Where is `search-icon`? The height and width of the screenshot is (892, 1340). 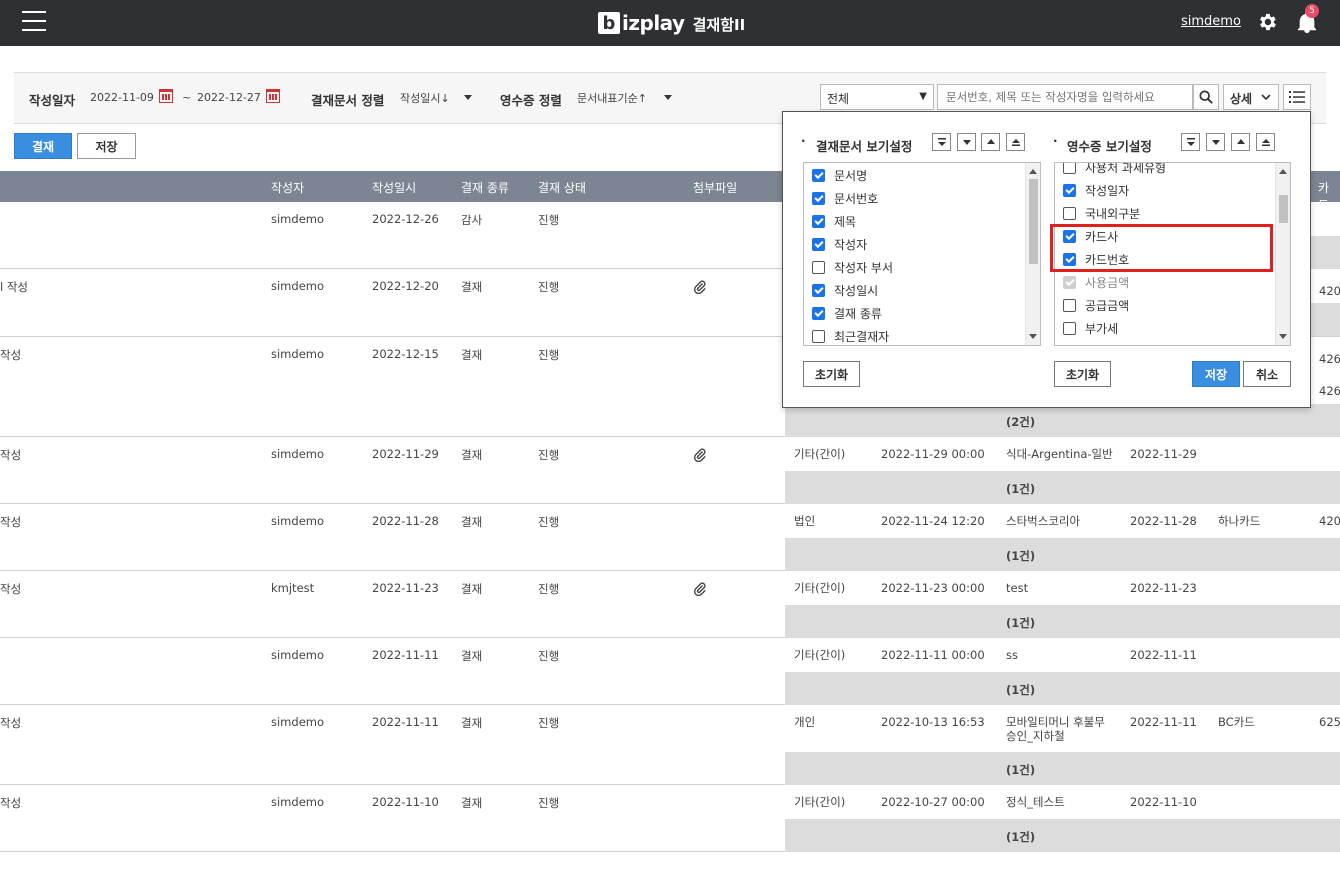 search-icon is located at coordinates (1206, 97).